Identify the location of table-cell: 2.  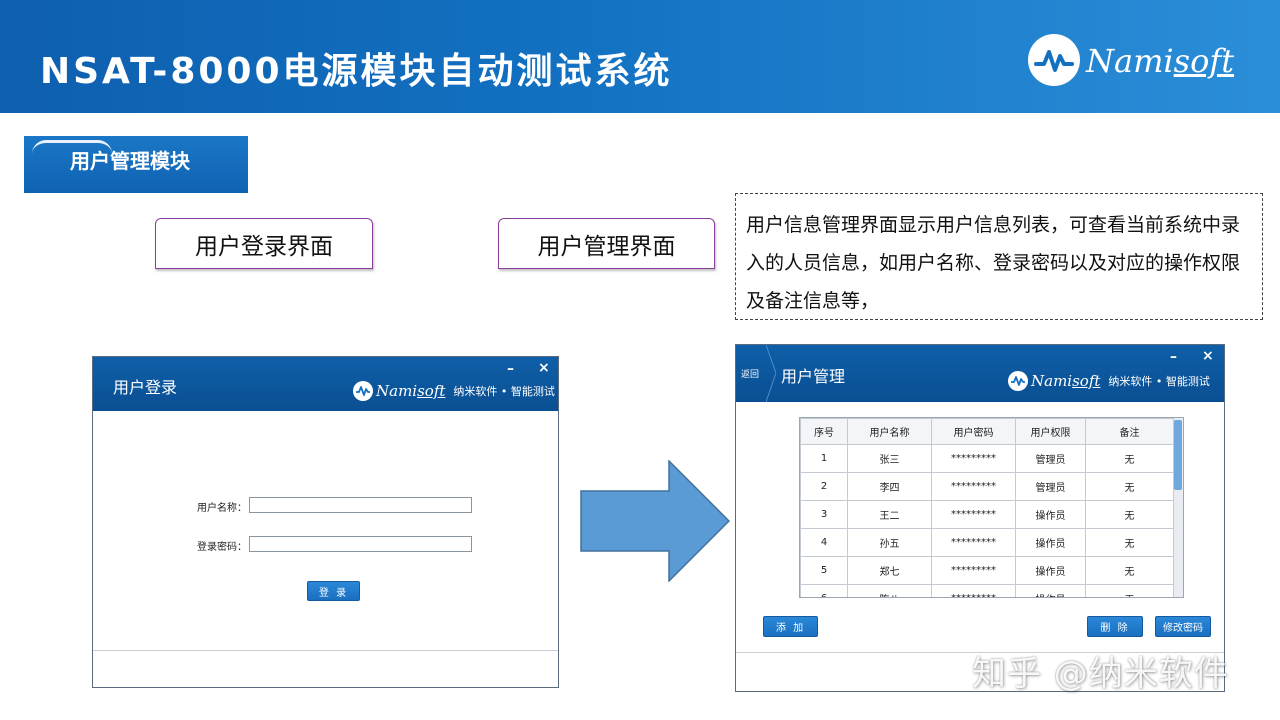
(824, 486).